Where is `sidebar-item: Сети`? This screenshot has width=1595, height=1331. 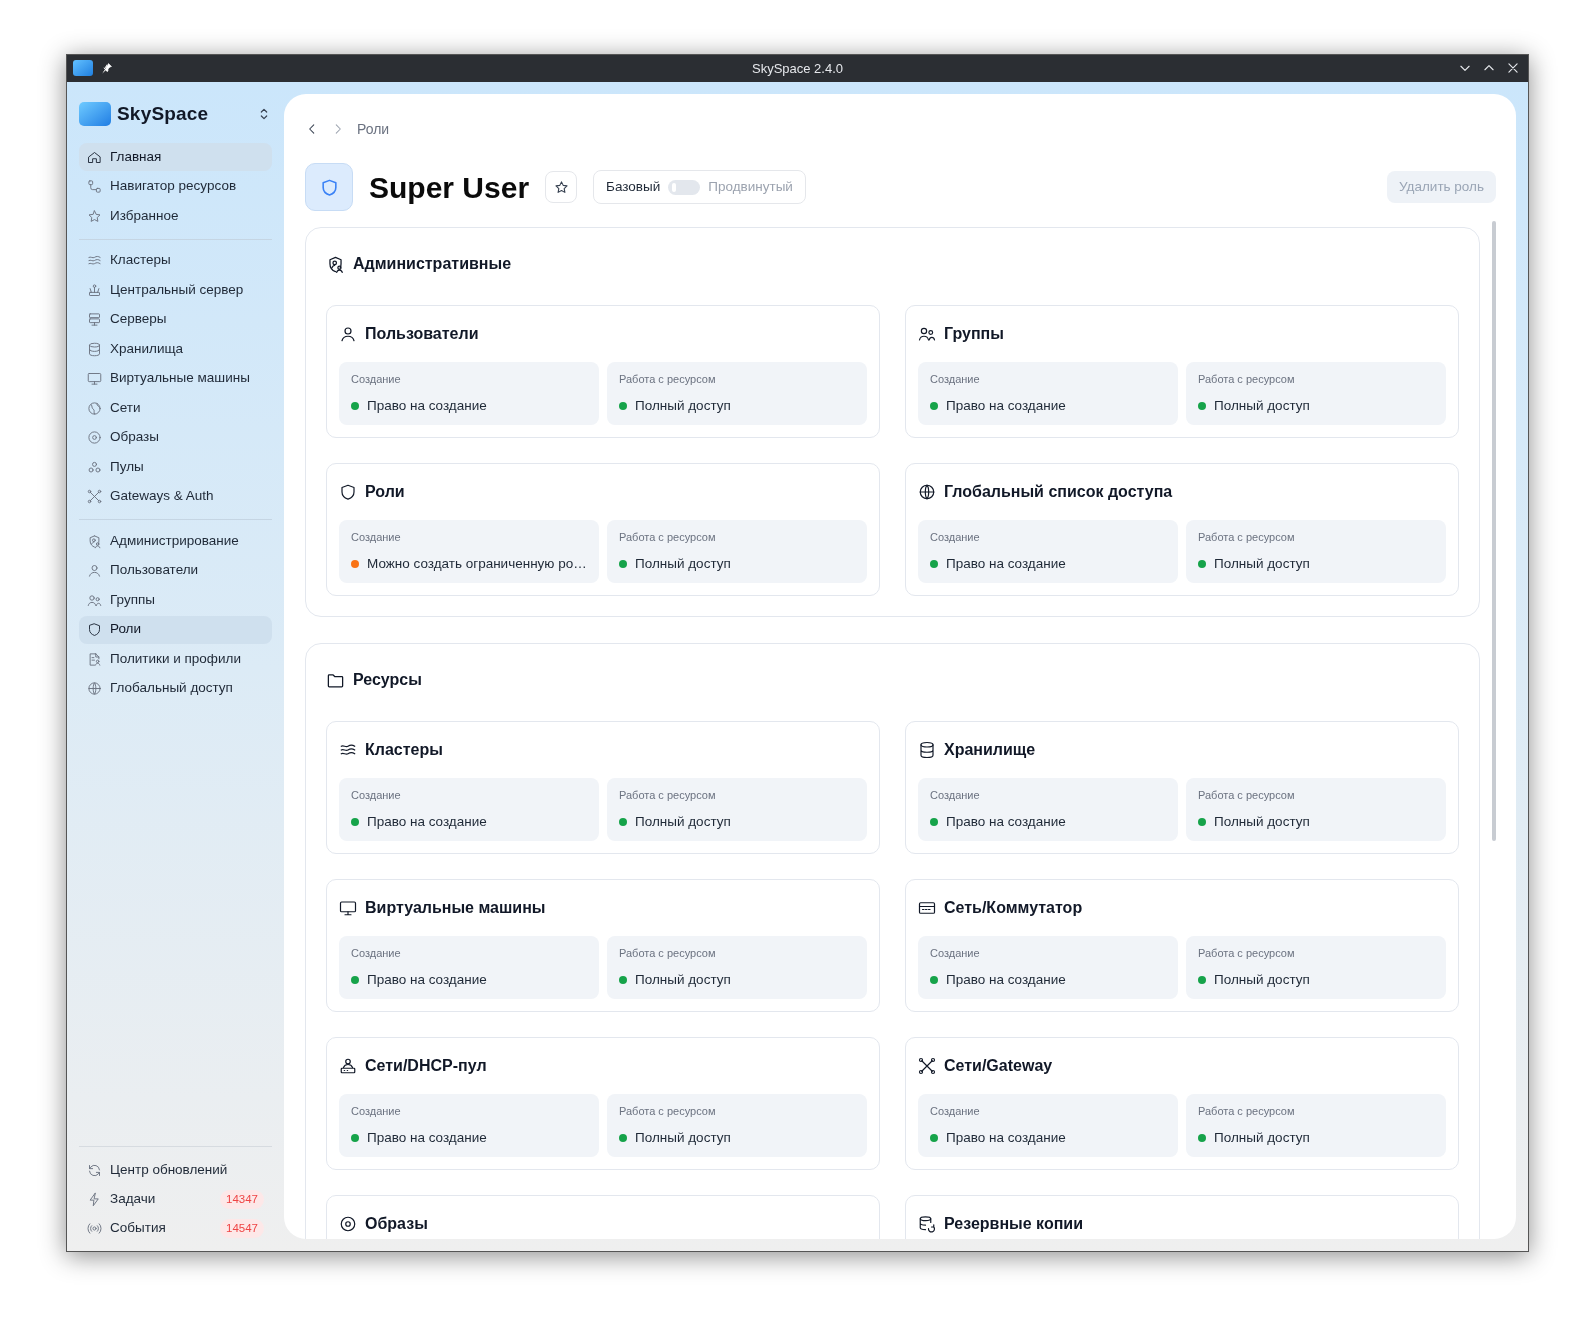 sidebar-item: Сети is located at coordinates (175, 408).